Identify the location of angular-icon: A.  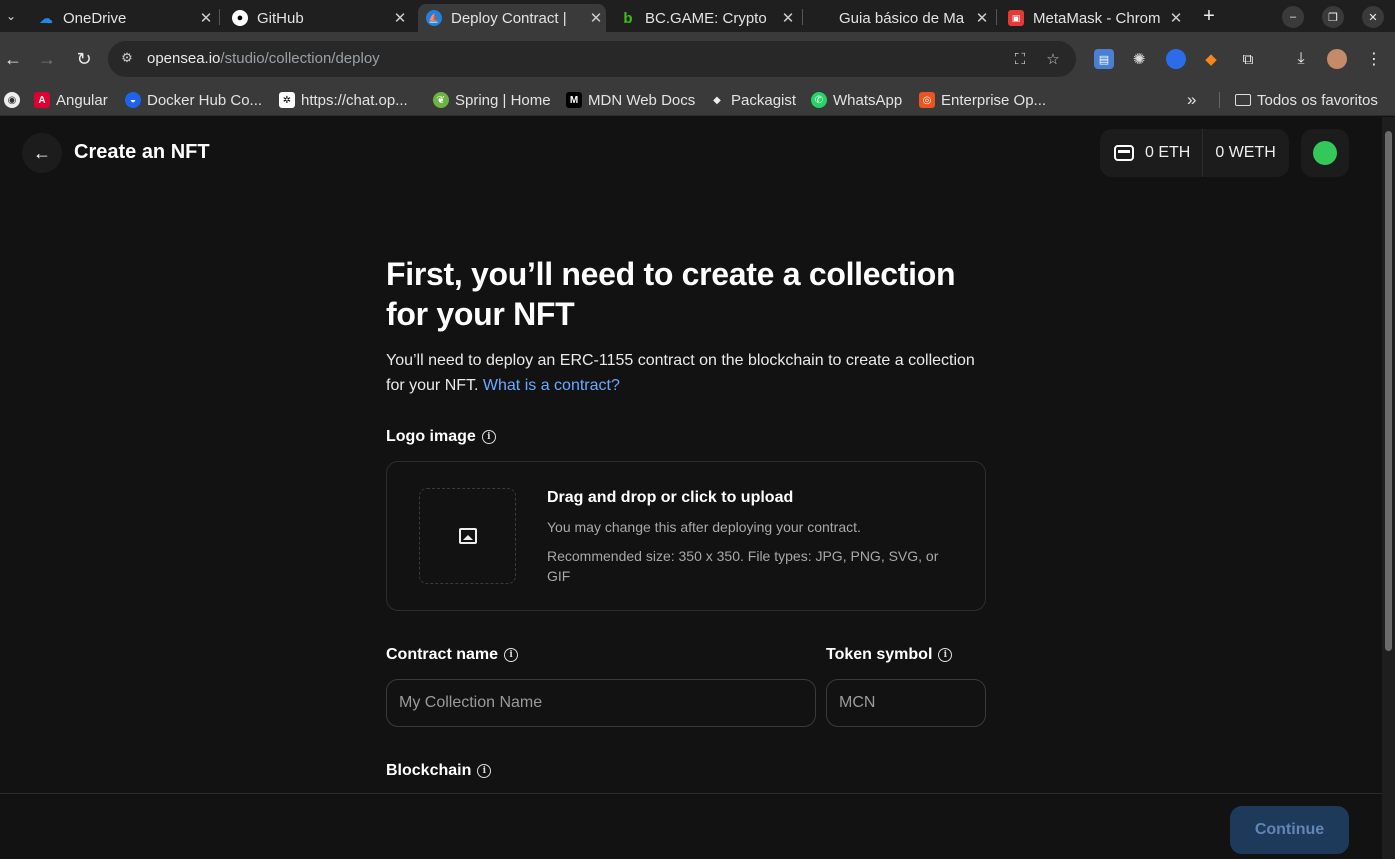
(42, 100).